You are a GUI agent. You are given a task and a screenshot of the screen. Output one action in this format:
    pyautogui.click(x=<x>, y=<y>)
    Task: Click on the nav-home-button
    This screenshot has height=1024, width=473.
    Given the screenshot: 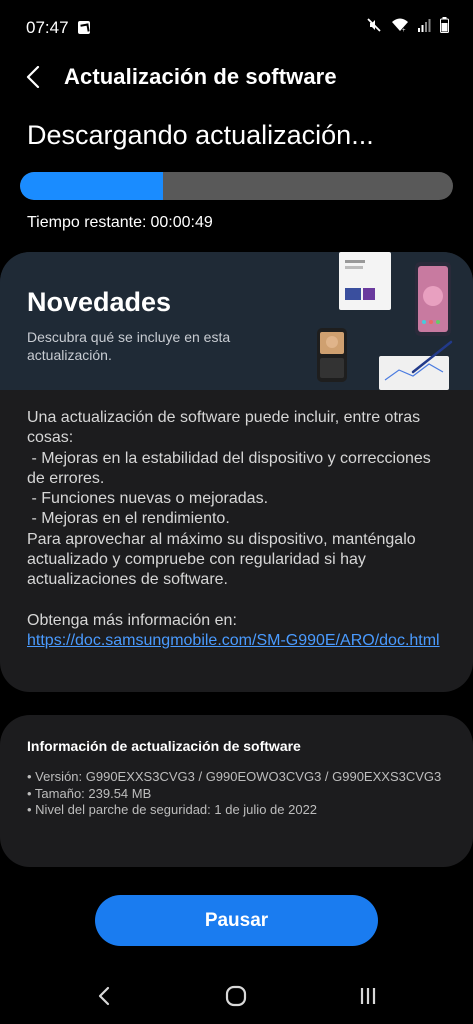 What is the action you would take?
    pyautogui.click(x=236, y=996)
    